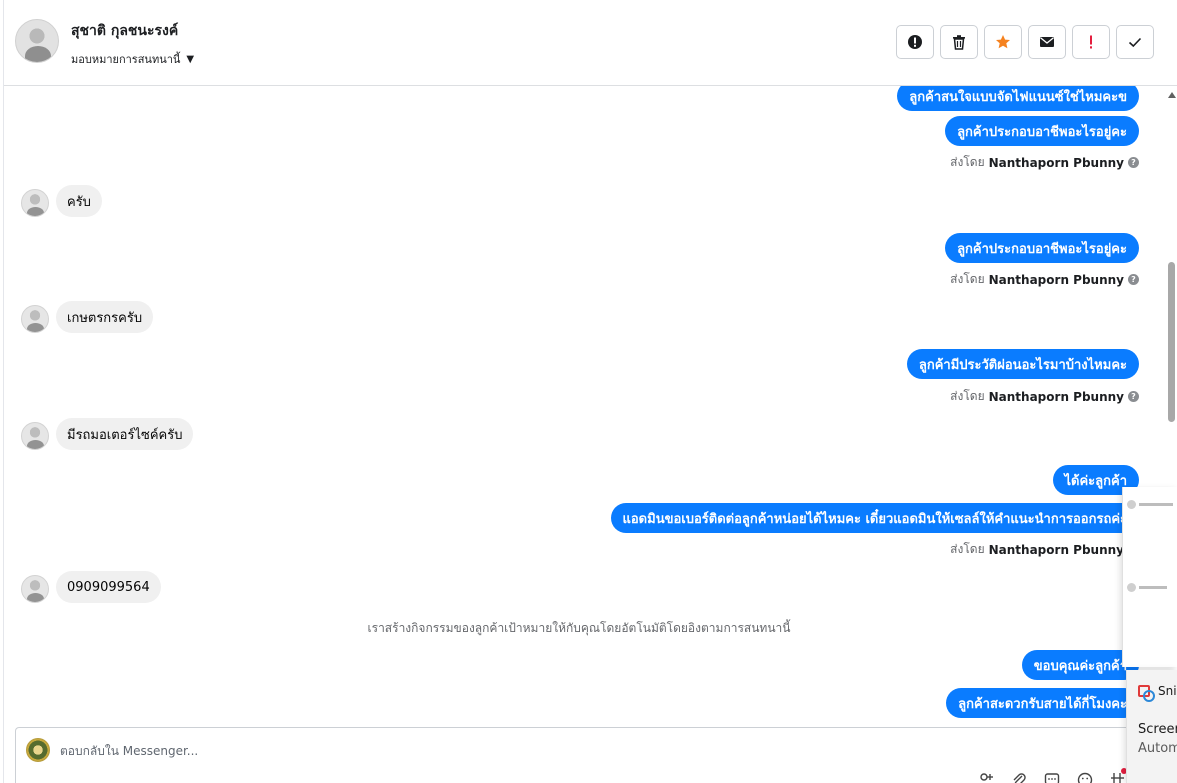 Image resolution: width=1177 pixels, height=783 pixels. I want to click on smiley-icon, so click(1085, 777).